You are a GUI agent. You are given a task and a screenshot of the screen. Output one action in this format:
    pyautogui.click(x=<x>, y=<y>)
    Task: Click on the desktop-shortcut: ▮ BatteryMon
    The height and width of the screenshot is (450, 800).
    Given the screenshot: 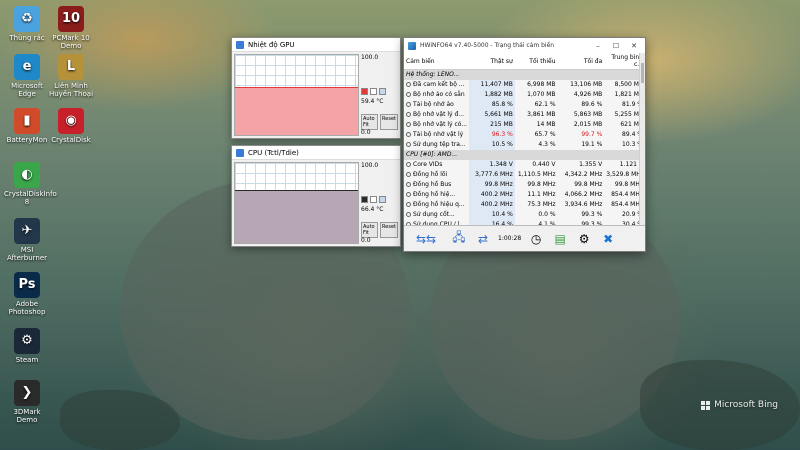 What is the action you would take?
    pyautogui.click(x=27, y=126)
    